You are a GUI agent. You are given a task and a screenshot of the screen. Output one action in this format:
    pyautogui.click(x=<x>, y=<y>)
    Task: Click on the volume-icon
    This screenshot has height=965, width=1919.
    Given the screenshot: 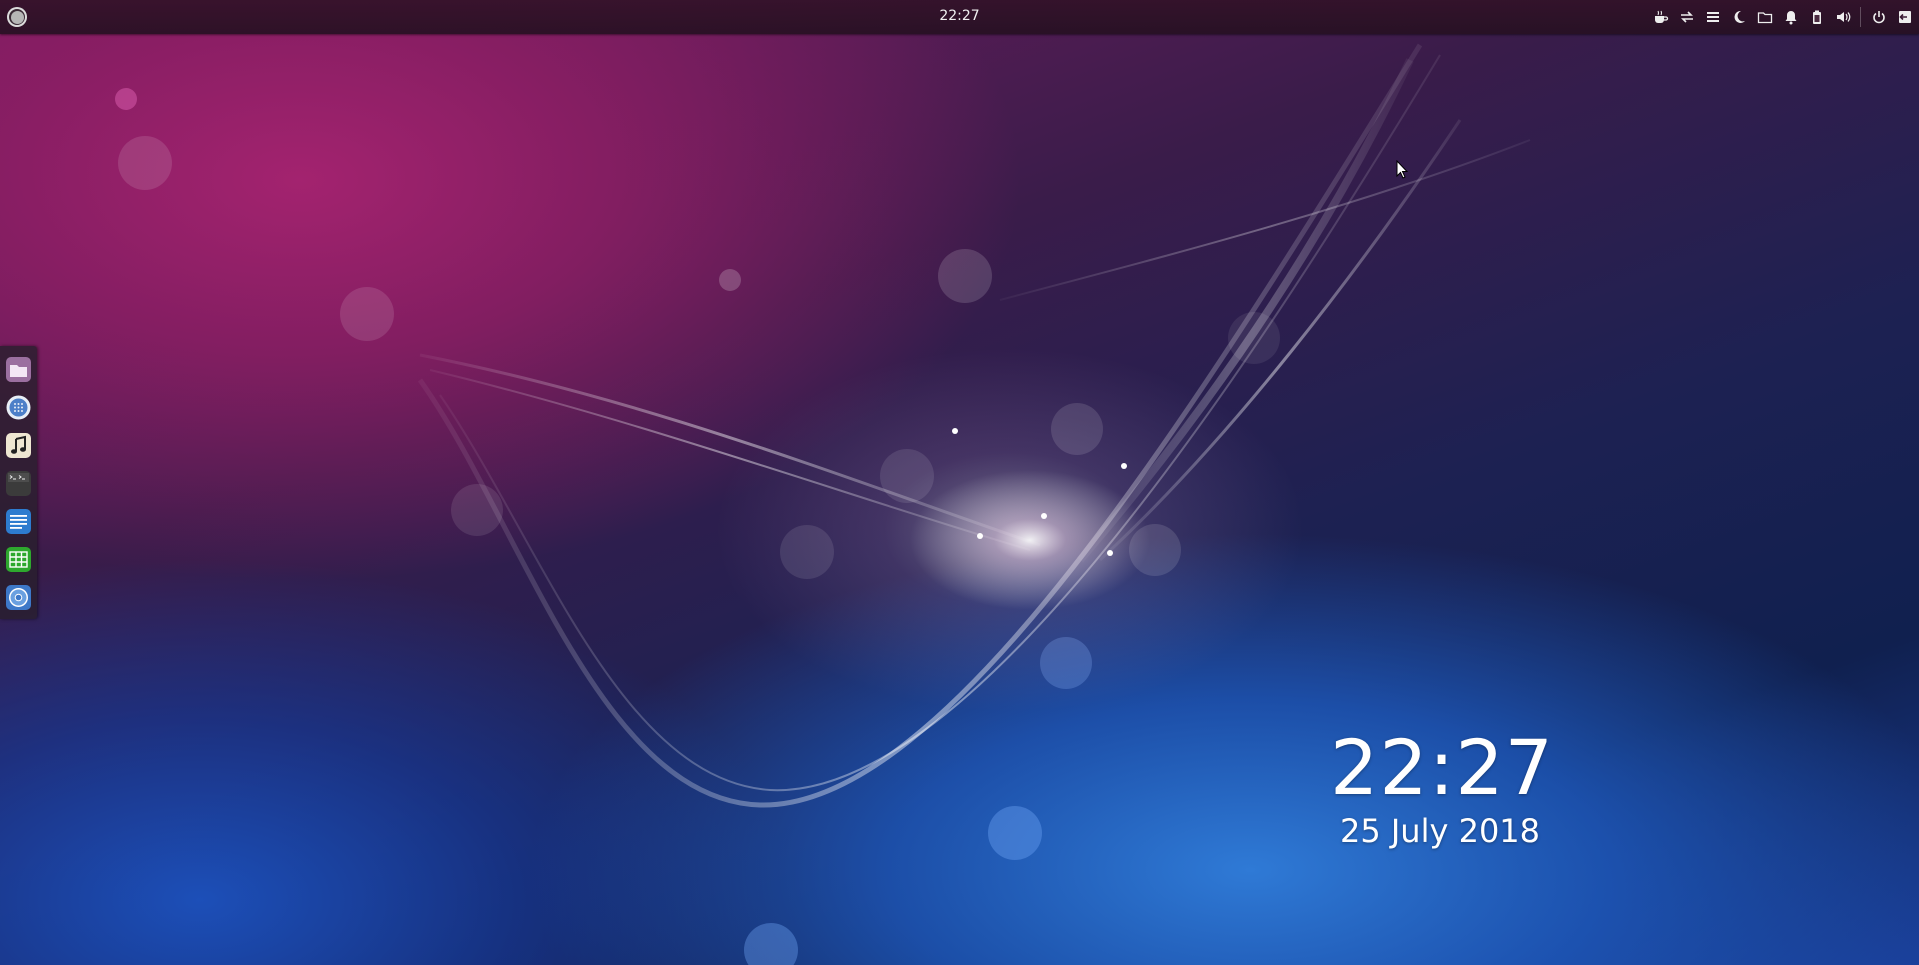 What is the action you would take?
    pyautogui.click(x=1842, y=17)
    